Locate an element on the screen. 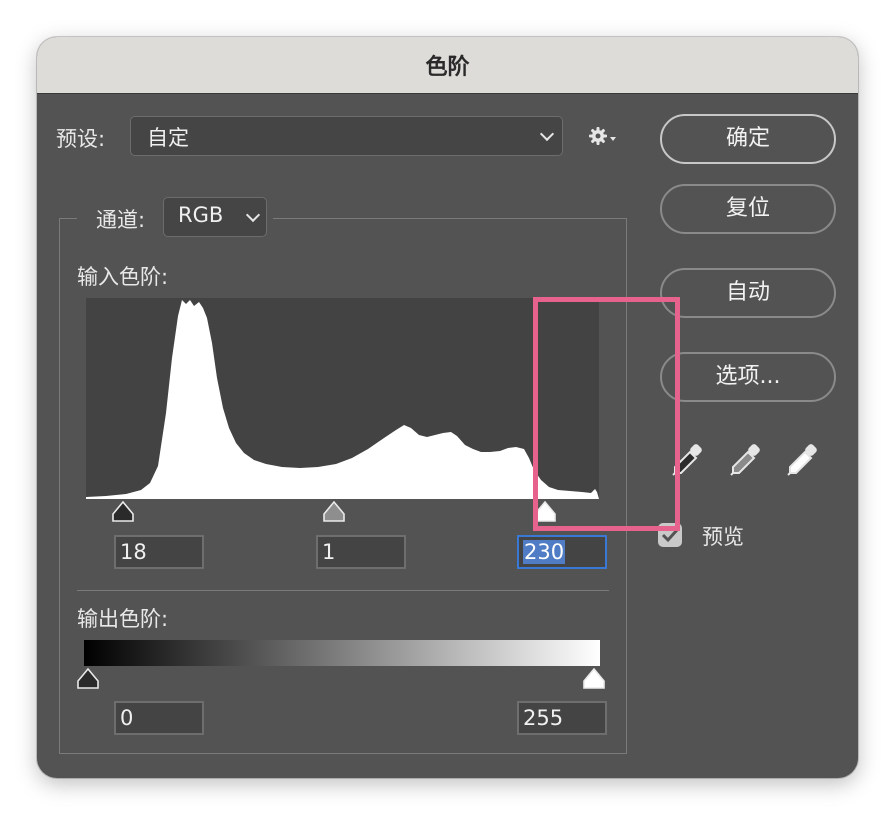 The image size is (894, 814). input-white-field: 230 is located at coordinates (562, 552).